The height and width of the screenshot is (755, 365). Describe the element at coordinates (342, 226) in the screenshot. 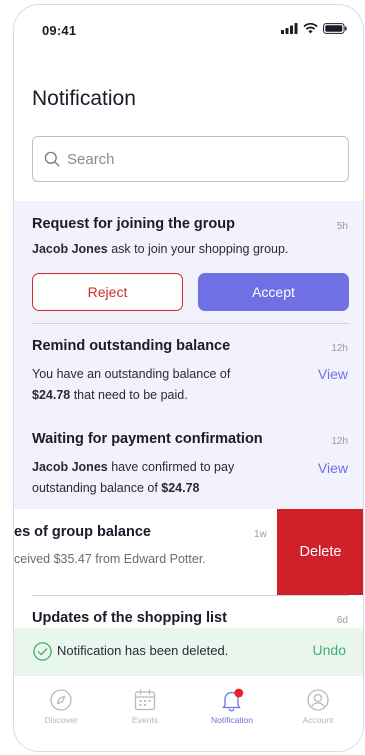

I see `notification-time: 5h` at that location.